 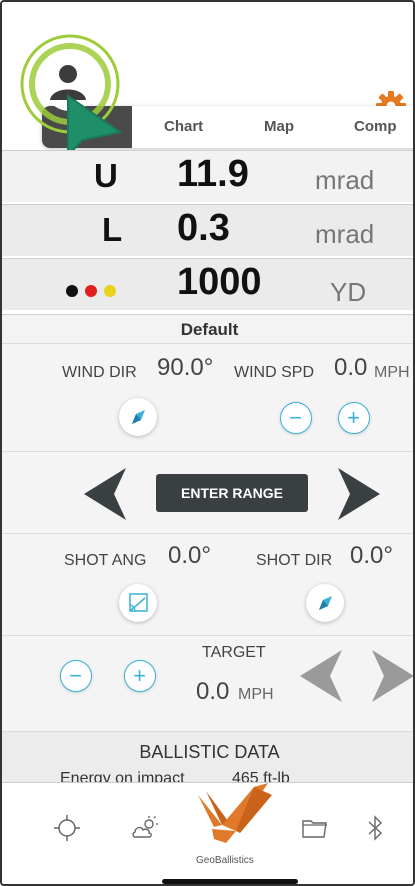 I want to click on dot-yellow, so click(x=110, y=291).